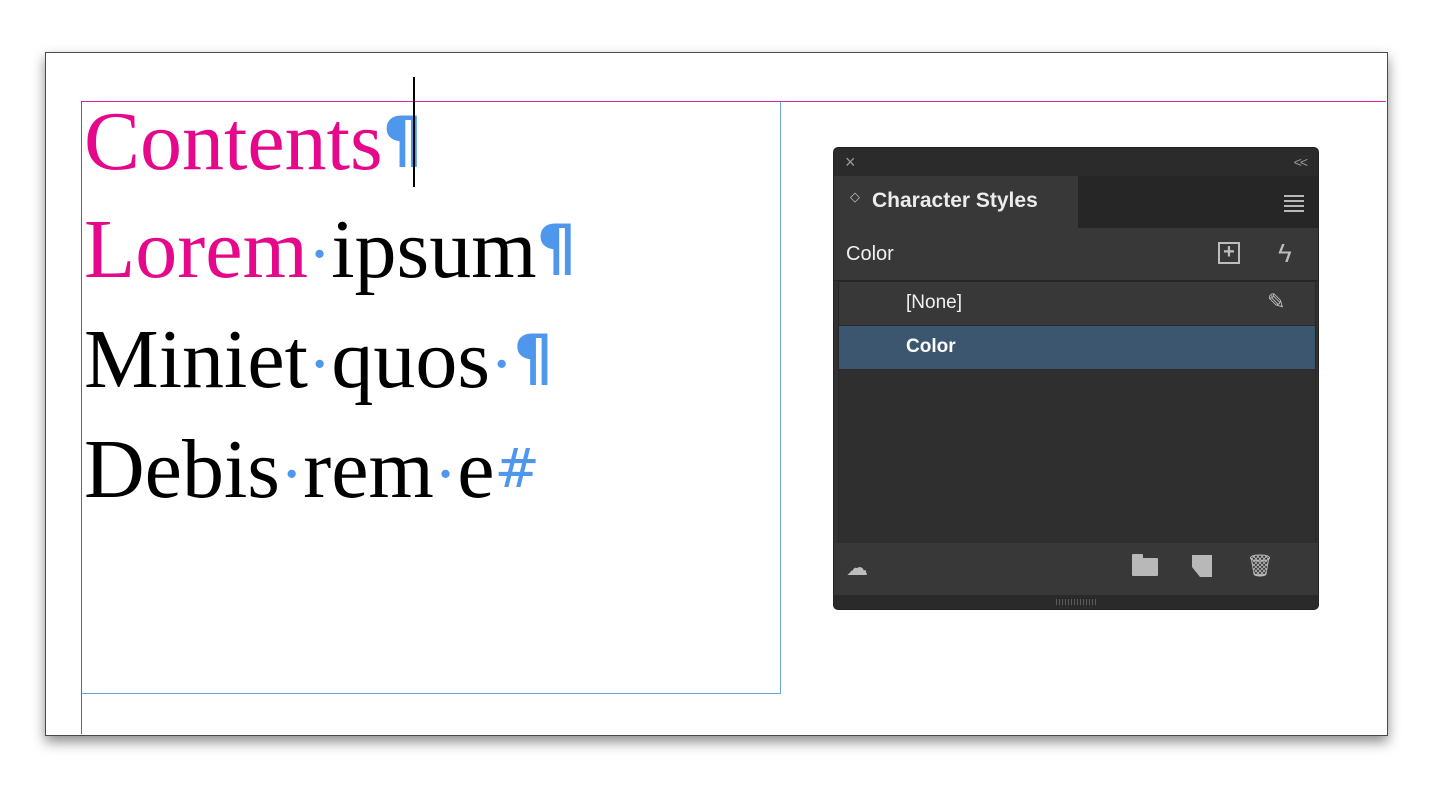 This screenshot has width=1432, height=788. What do you see at coordinates (855, 196) in the screenshot?
I see `tab-expand-icon: ◇` at bounding box center [855, 196].